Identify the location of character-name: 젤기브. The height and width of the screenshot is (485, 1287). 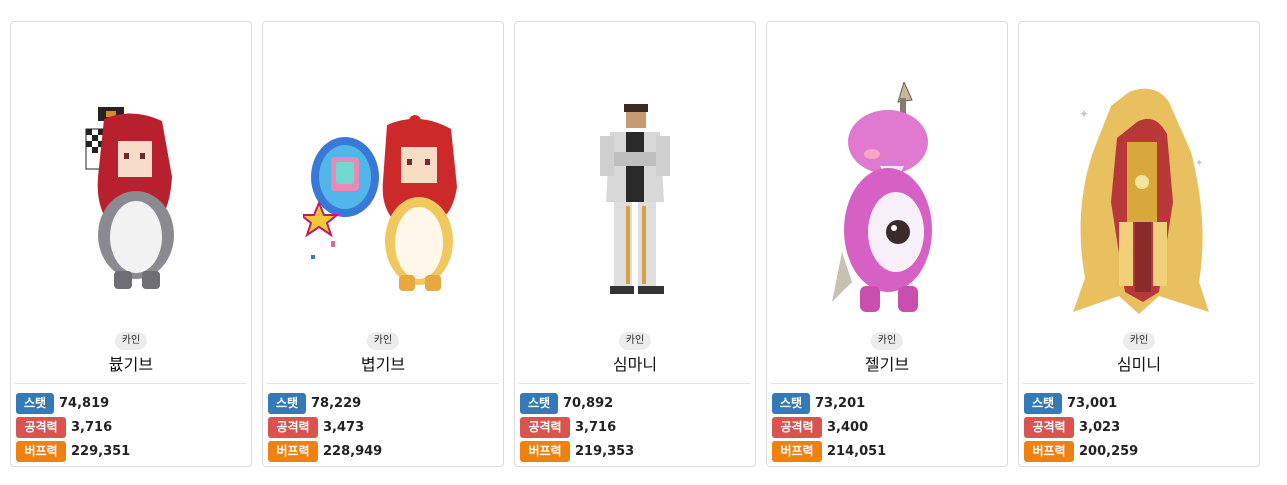
(887, 365).